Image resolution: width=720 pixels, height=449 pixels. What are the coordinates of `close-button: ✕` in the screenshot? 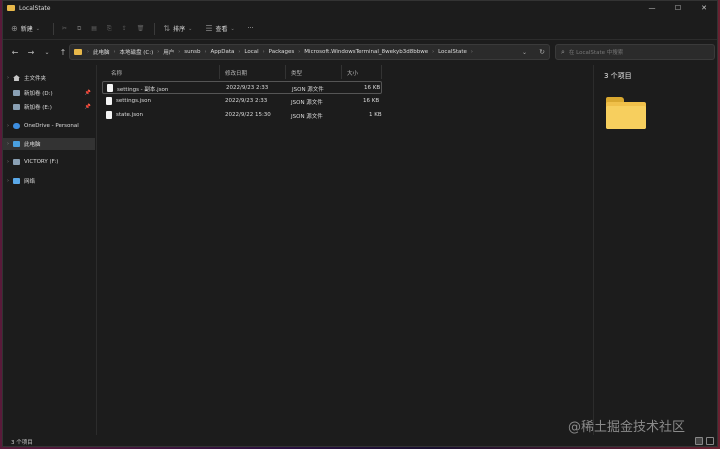 It's located at (704, 8).